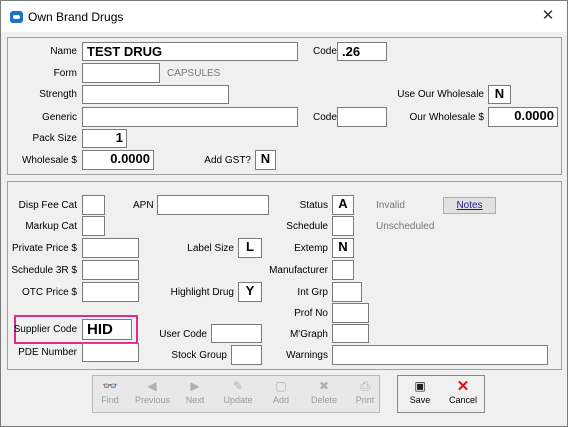 The height and width of the screenshot is (427, 568). I want to click on supplier-code-field: HID, so click(107, 329).